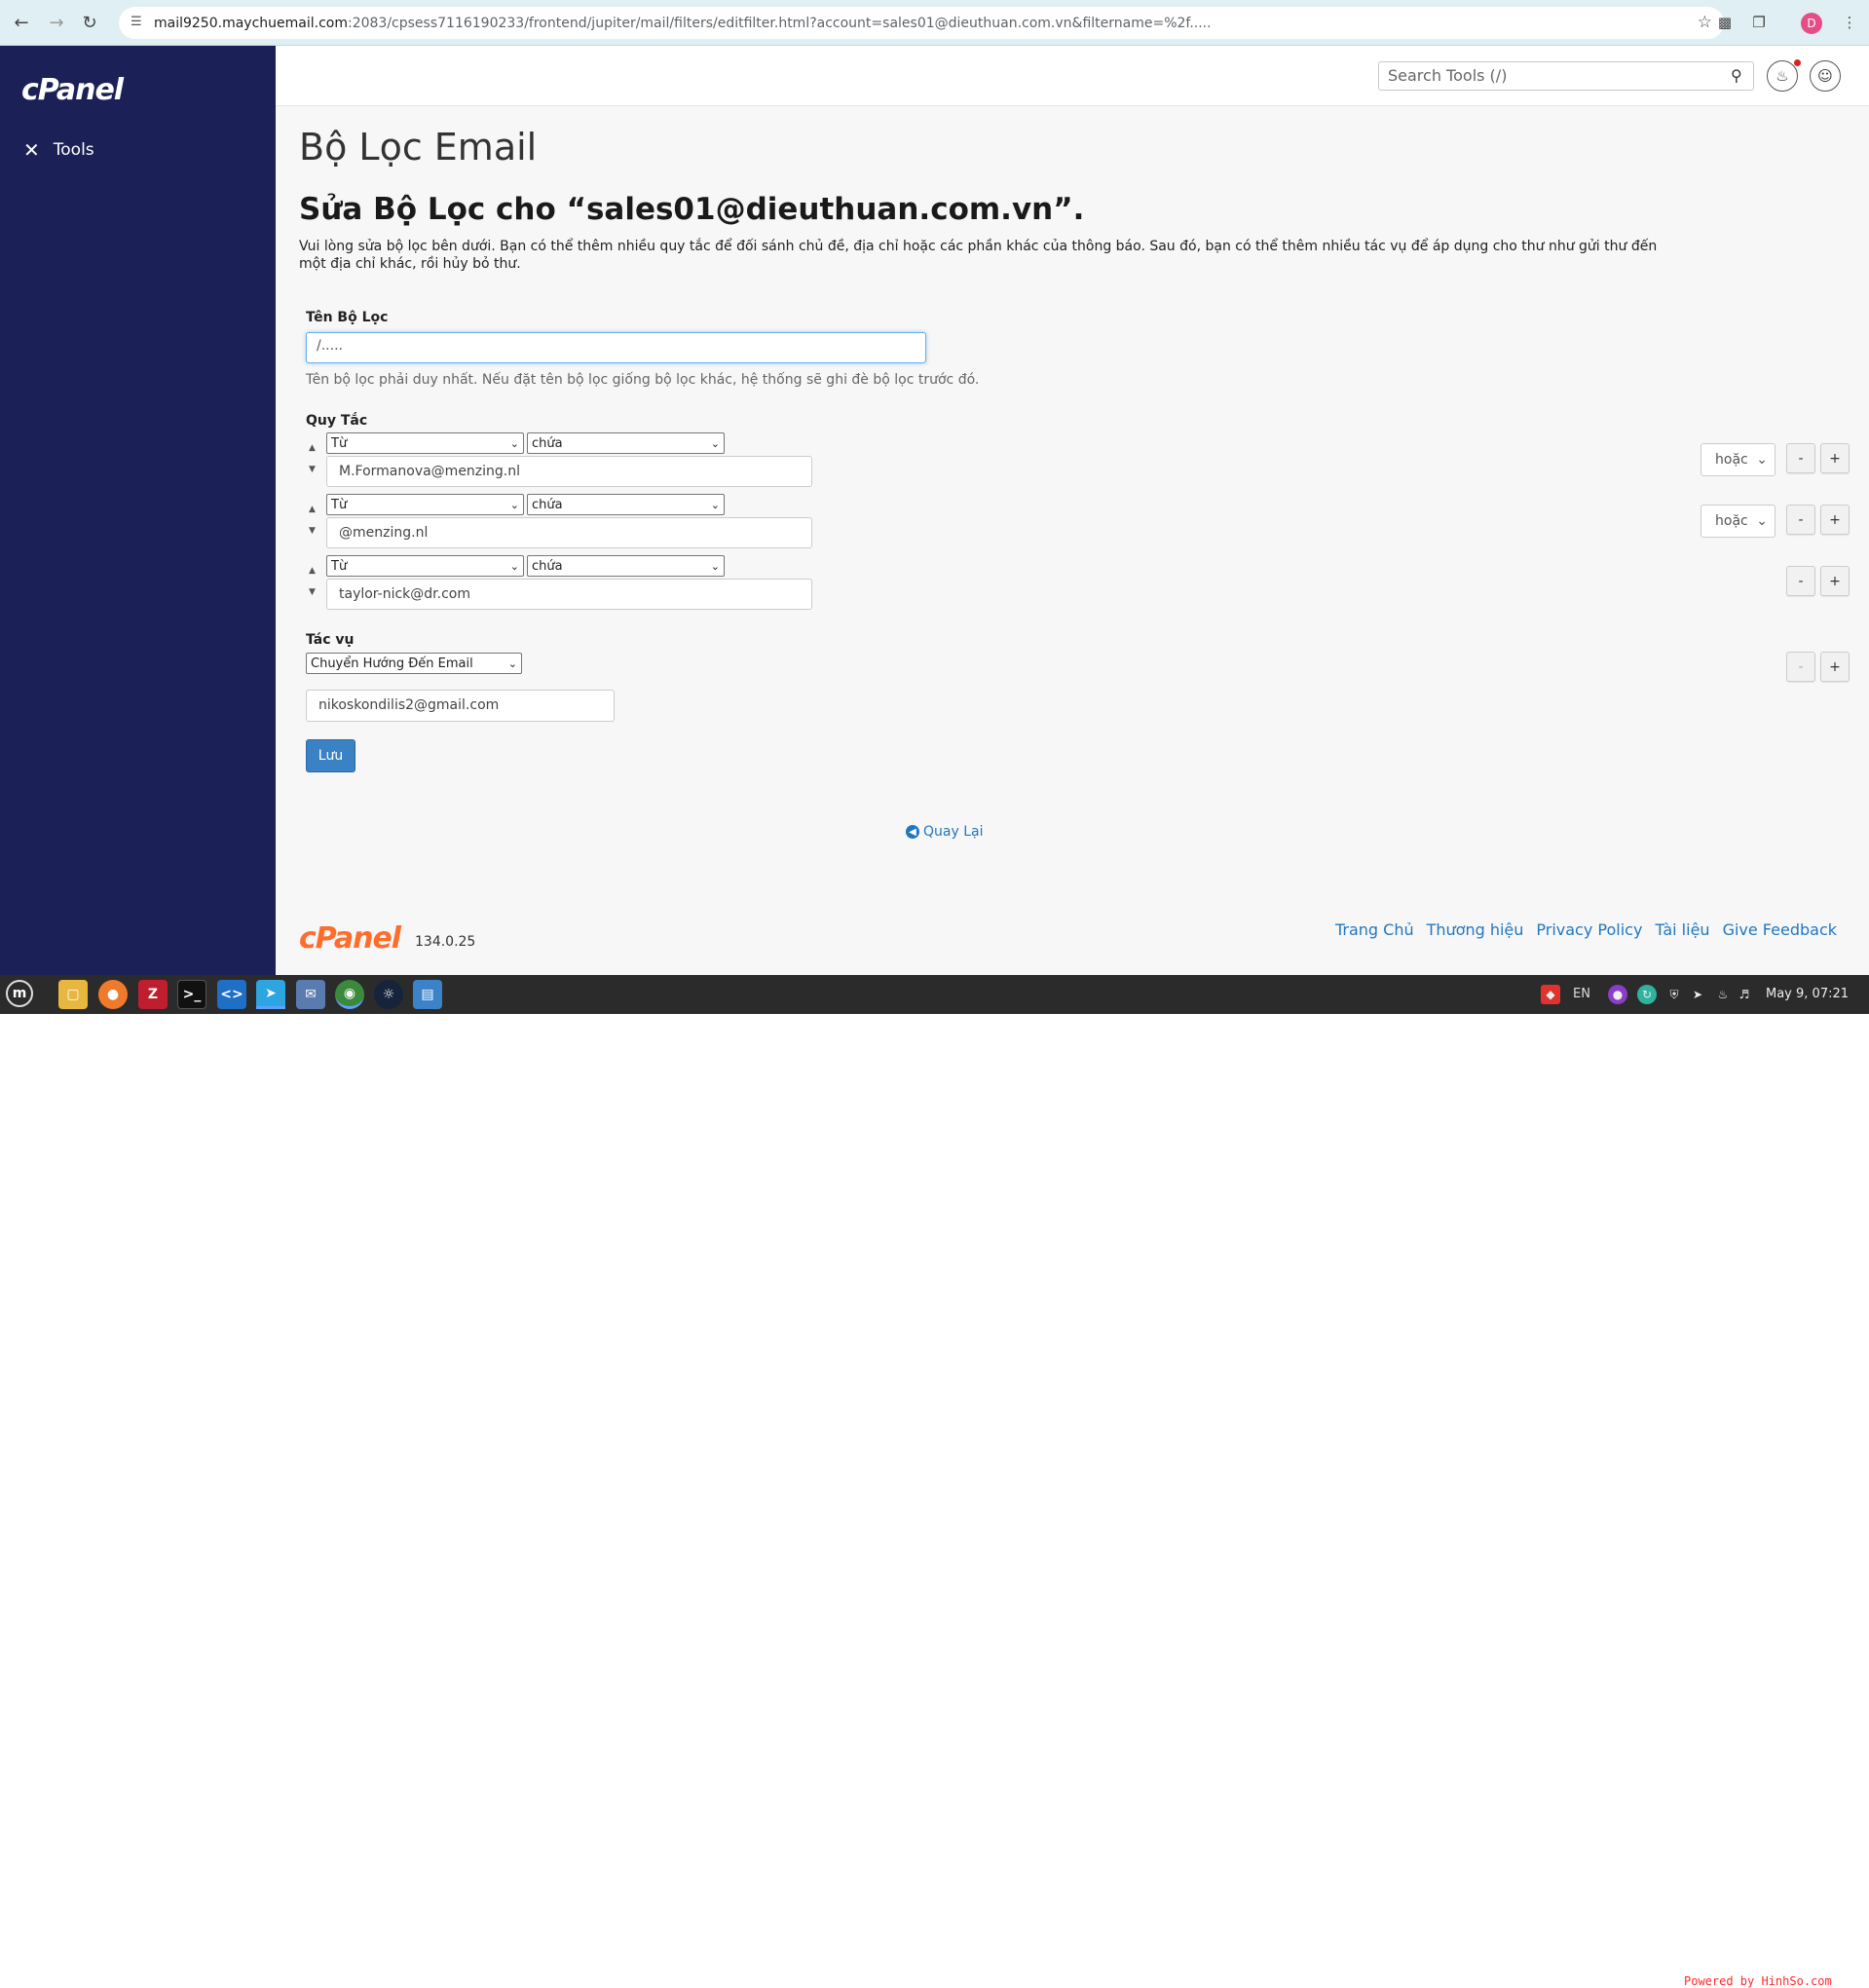  What do you see at coordinates (1826, 76) in the screenshot?
I see `user-account-icon: ☺` at bounding box center [1826, 76].